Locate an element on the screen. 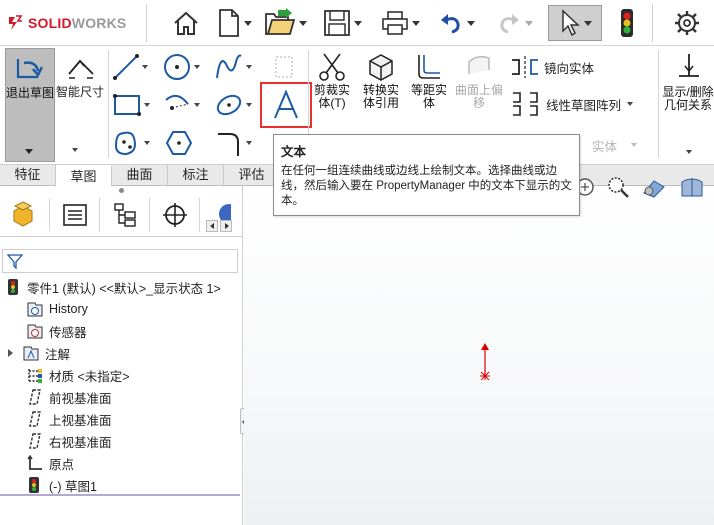 Image resolution: width=714 pixels, height=525 pixels. new-document-button is located at coordinates (234, 23).